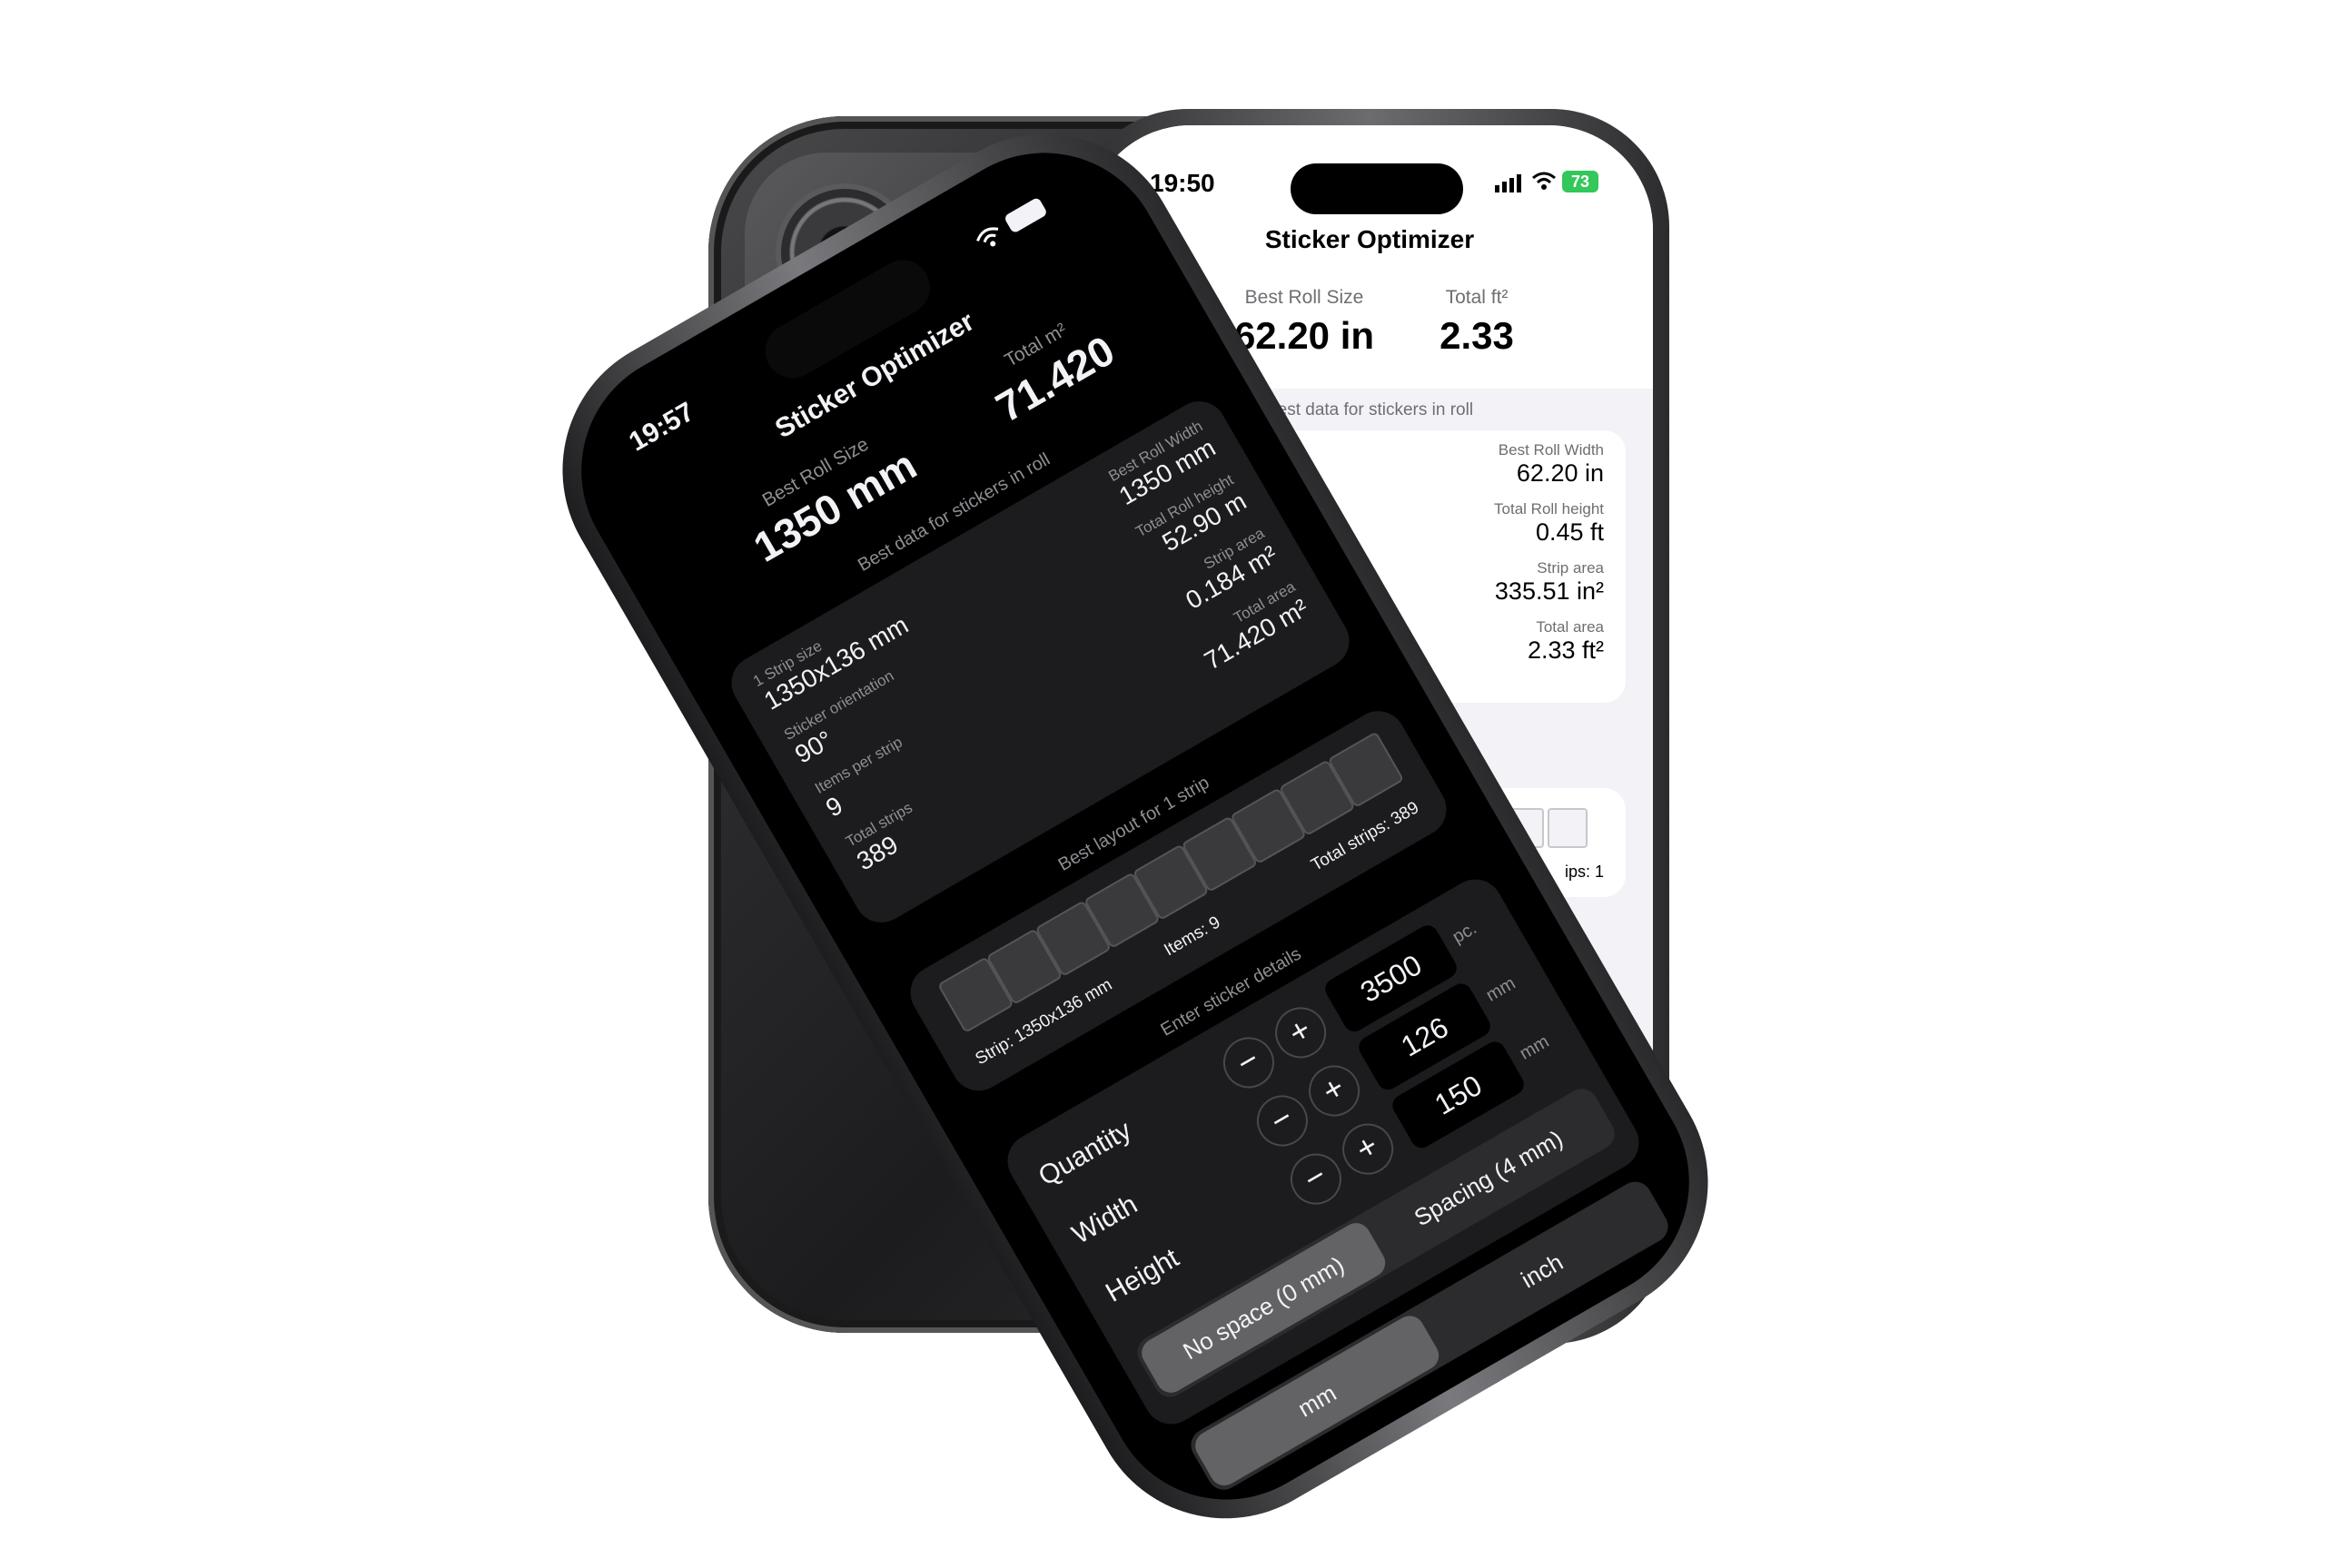  Describe the element at coordinates (1334, 1091) in the screenshot. I see `width-increment-button: +` at that location.